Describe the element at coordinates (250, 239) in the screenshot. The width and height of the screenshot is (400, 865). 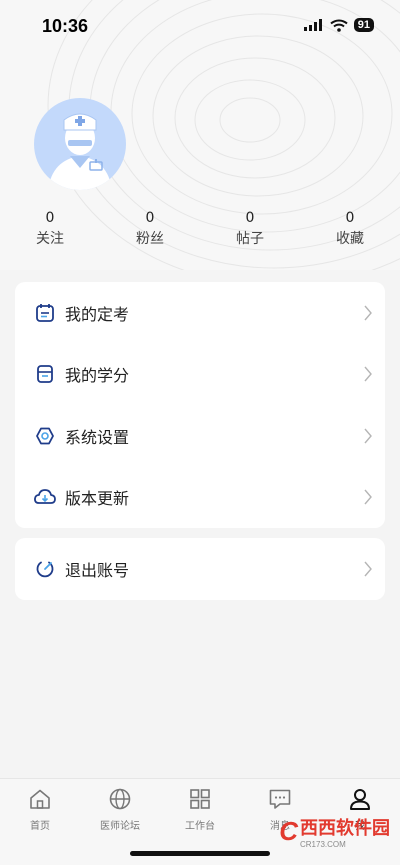
I see `stat-label: 帖子` at that location.